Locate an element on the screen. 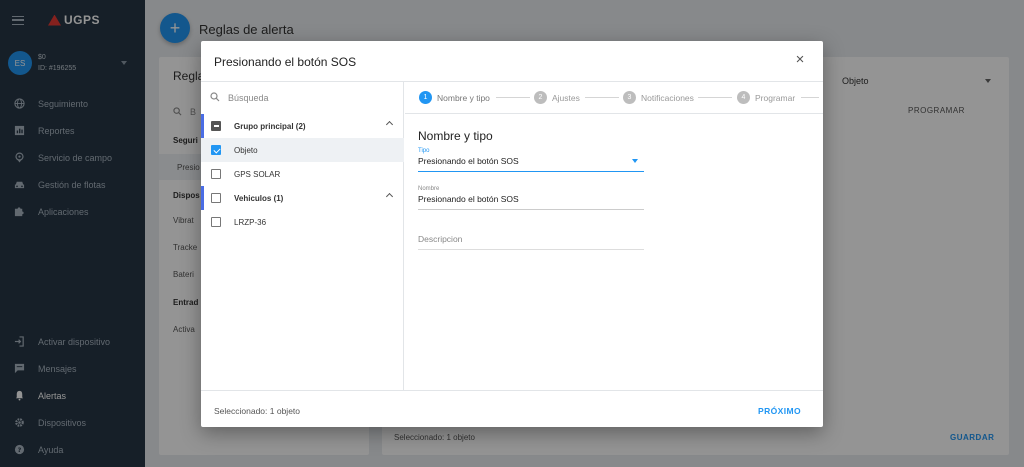 The image size is (1024, 467). selected-count: Seleccionado: 1 objeto is located at coordinates (257, 411).